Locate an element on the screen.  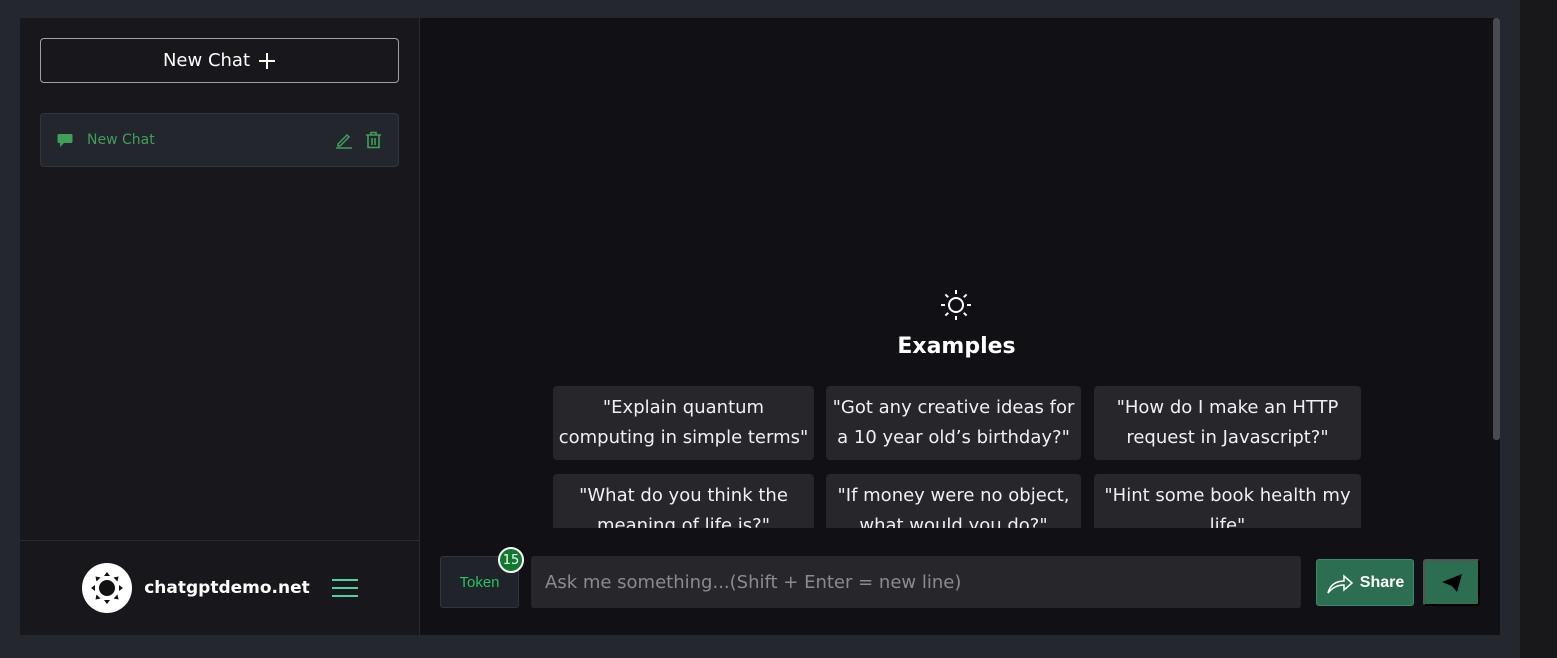
sun-icon is located at coordinates (956, 305).